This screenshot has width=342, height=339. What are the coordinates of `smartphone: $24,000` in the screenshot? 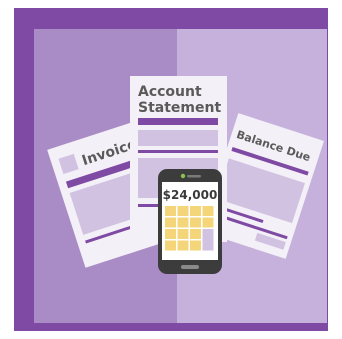 It's located at (190, 221).